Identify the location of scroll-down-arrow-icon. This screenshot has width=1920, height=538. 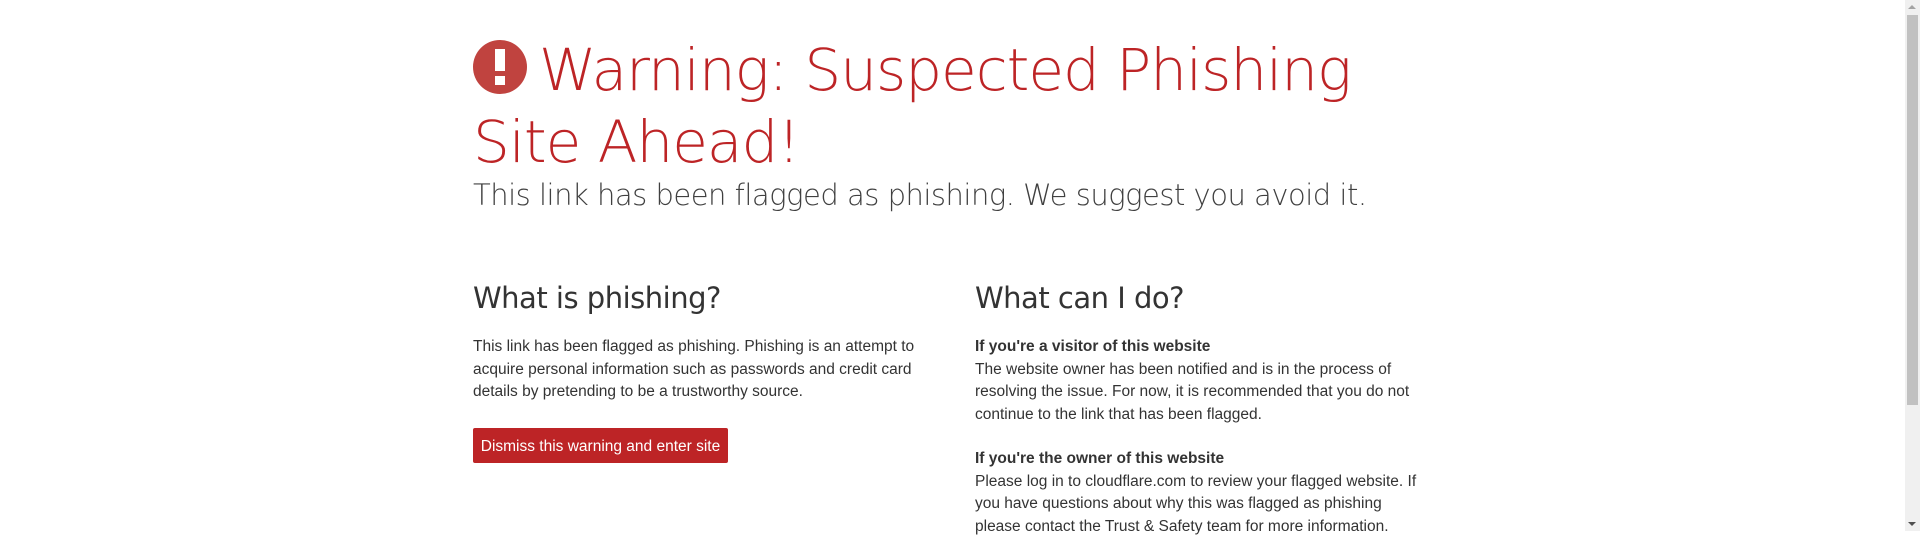
(1912, 524).